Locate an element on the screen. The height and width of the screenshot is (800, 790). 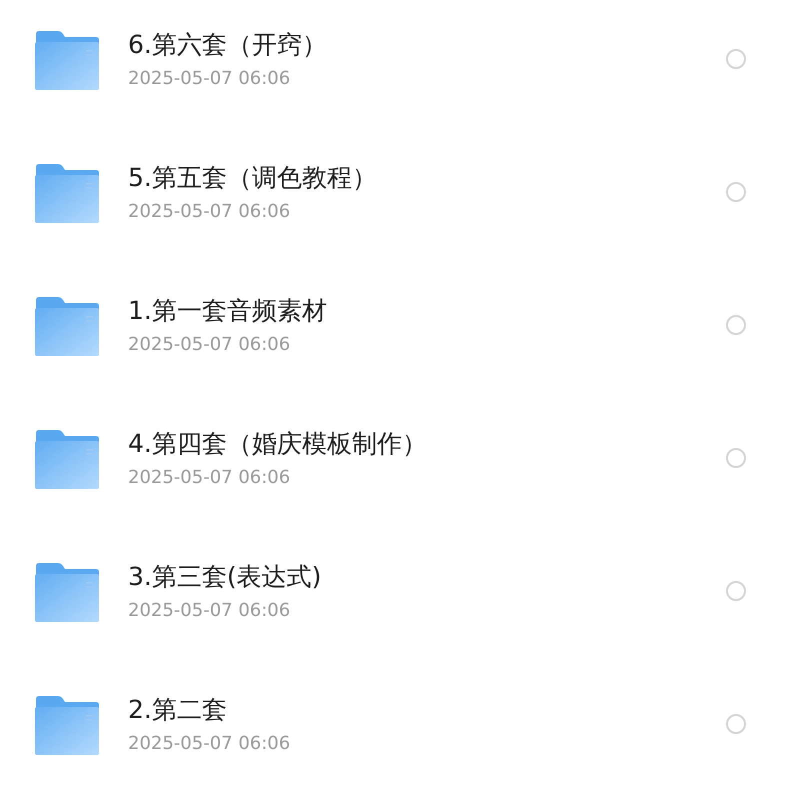
folder-name: 4.第四套（婚庆模板制作） is located at coordinates (278, 444).